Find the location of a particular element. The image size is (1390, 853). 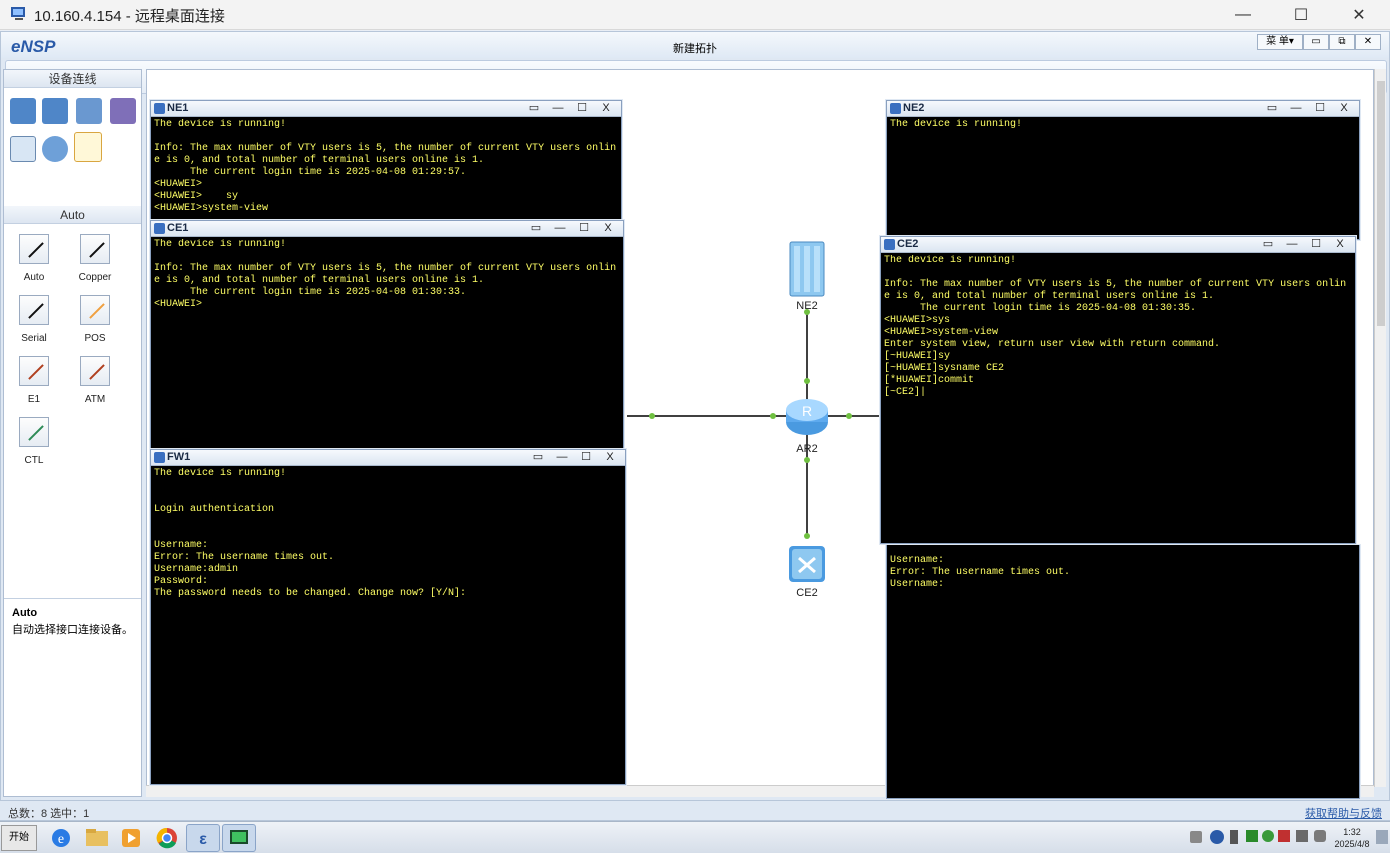

console-fw1-titlebar: FW1 ▭ — ☐ X is located at coordinates (388, 458).